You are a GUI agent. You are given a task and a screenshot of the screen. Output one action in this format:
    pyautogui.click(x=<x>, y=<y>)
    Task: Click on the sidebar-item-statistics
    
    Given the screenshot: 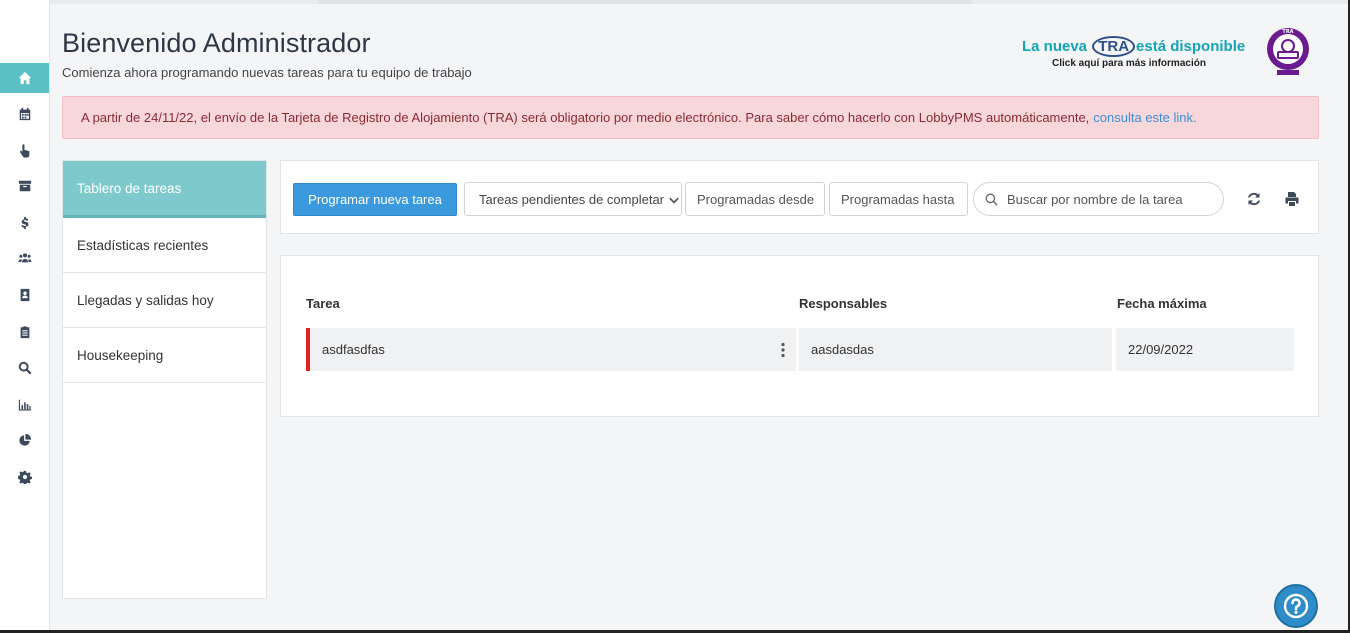 What is the action you would take?
    pyautogui.click(x=24, y=440)
    